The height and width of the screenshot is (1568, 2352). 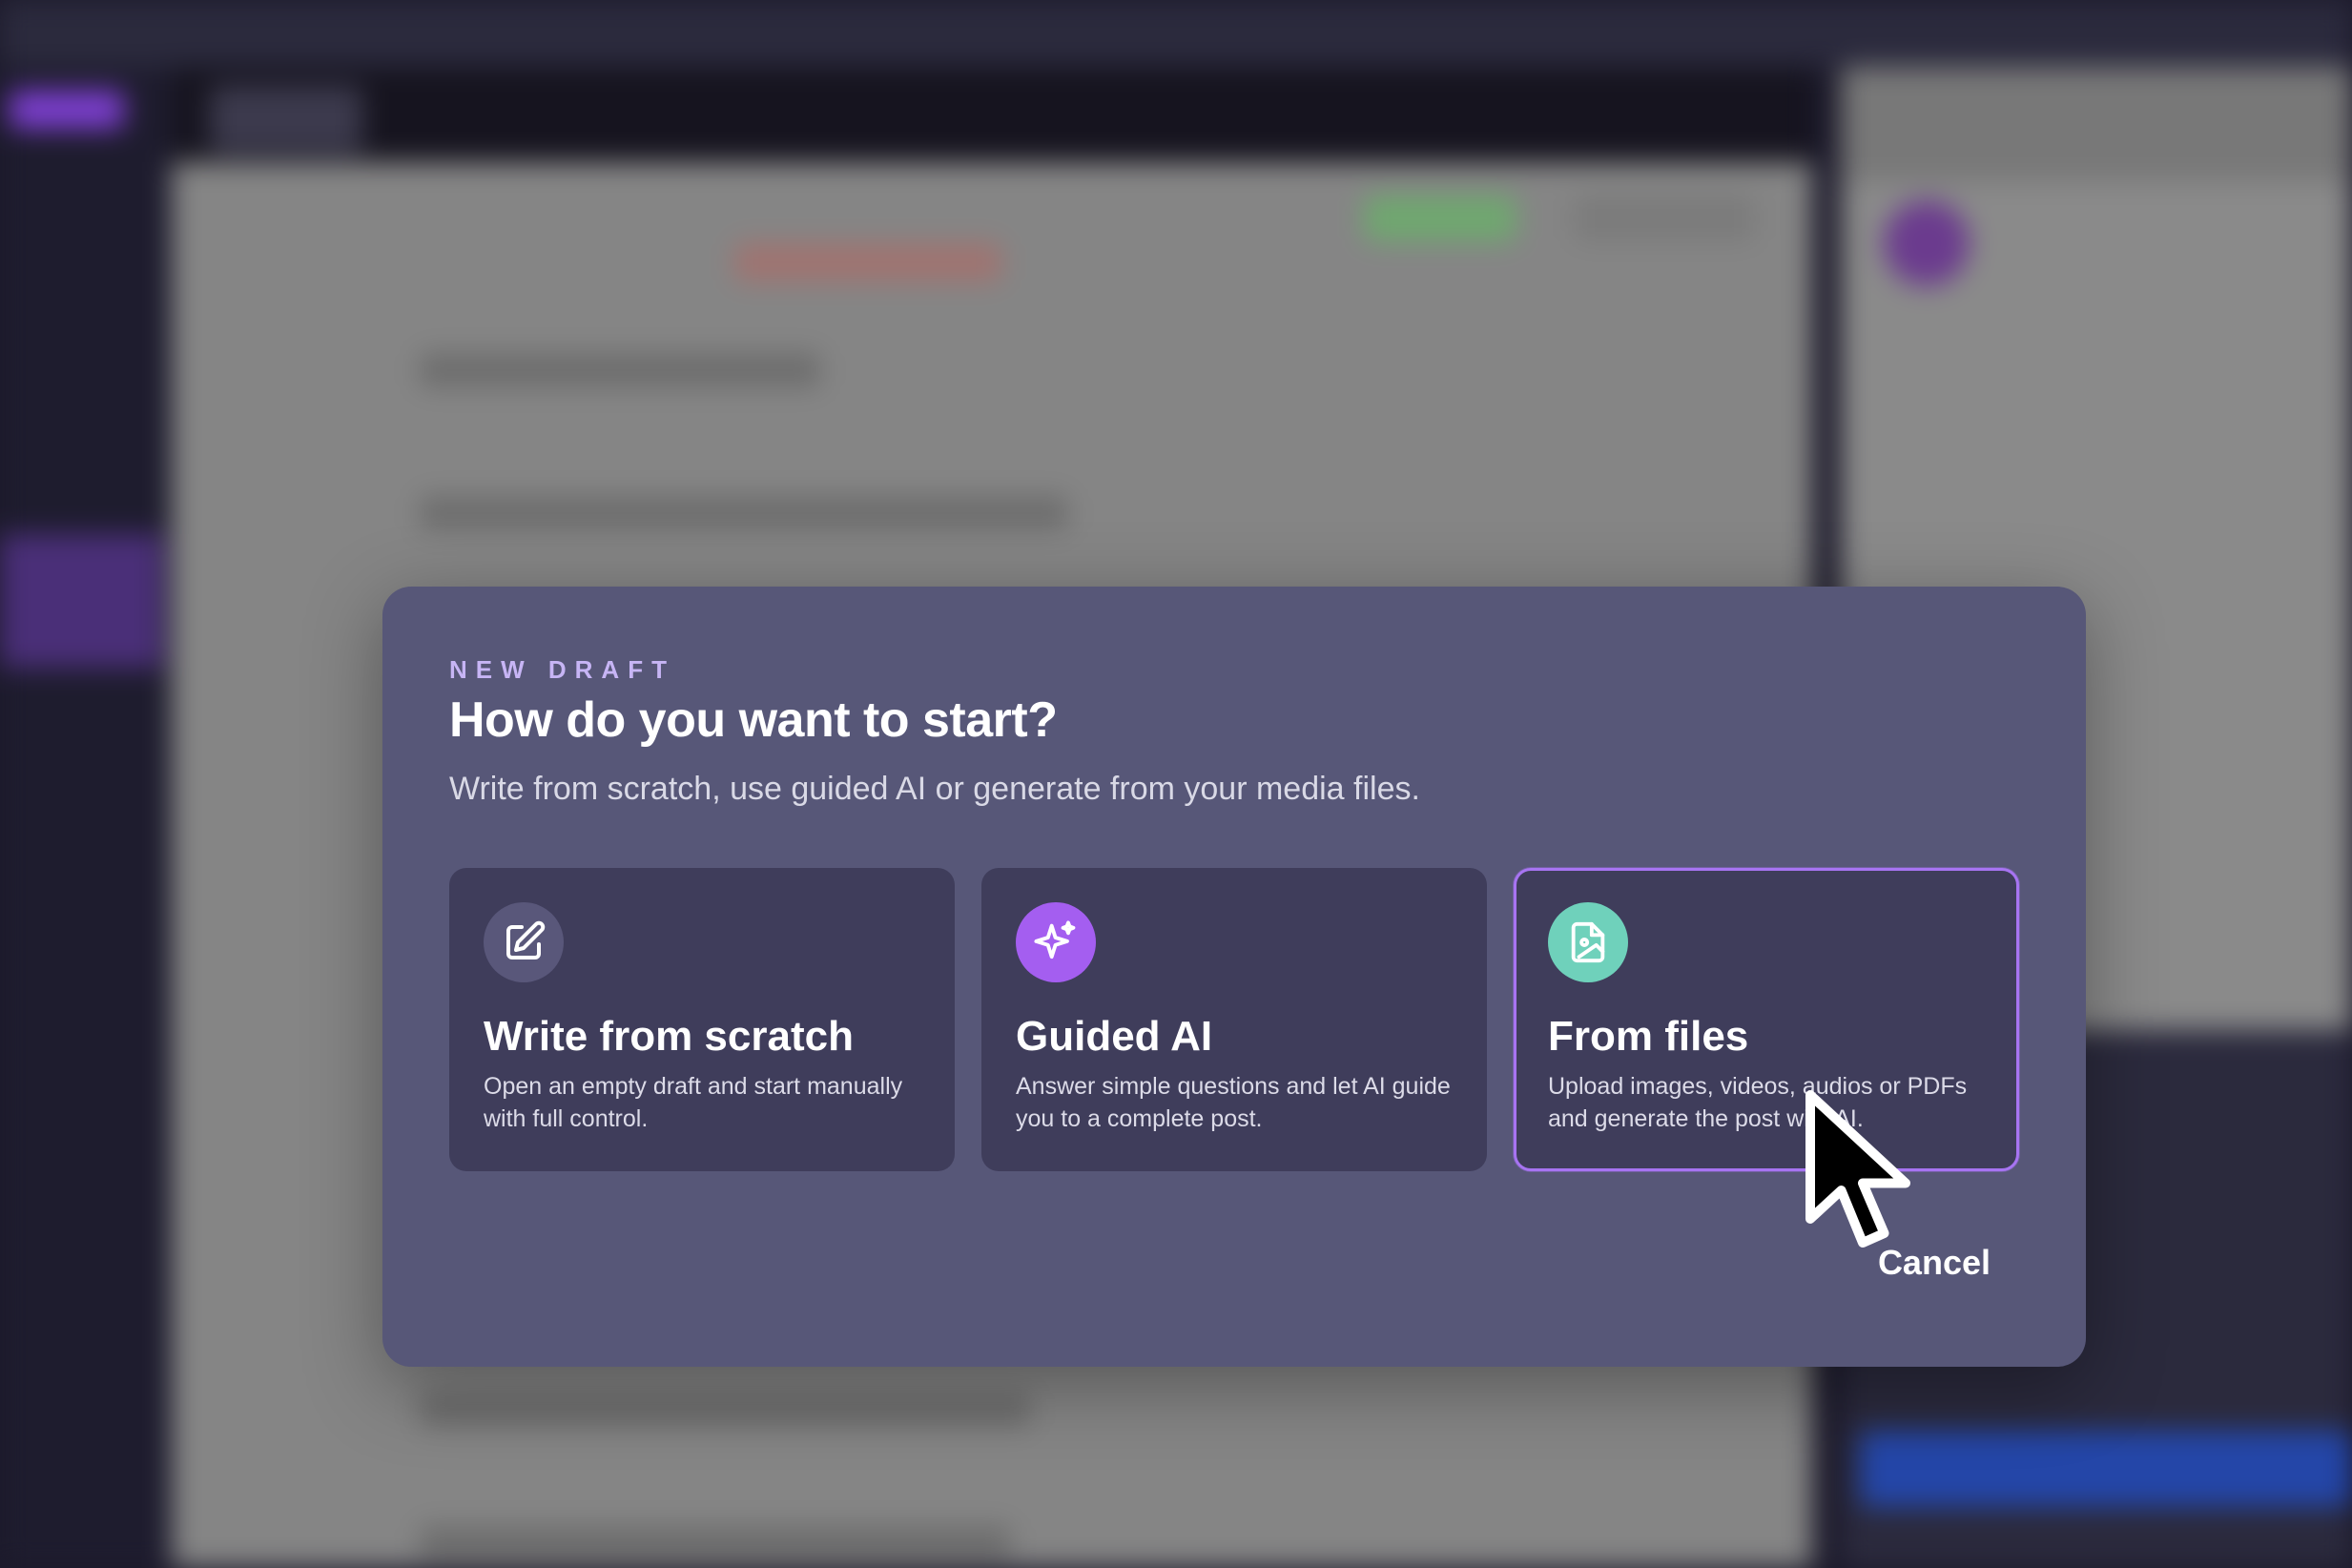 I want to click on background-topbar, so click(x=1176, y=33).